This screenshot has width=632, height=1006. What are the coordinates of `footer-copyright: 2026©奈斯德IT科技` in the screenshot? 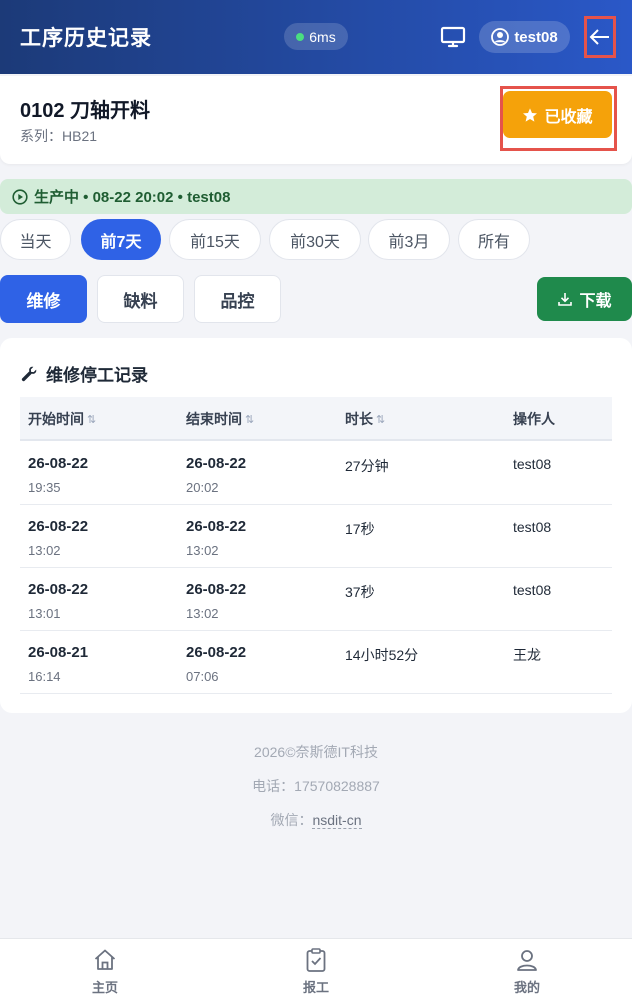 It's located at (316, 752).